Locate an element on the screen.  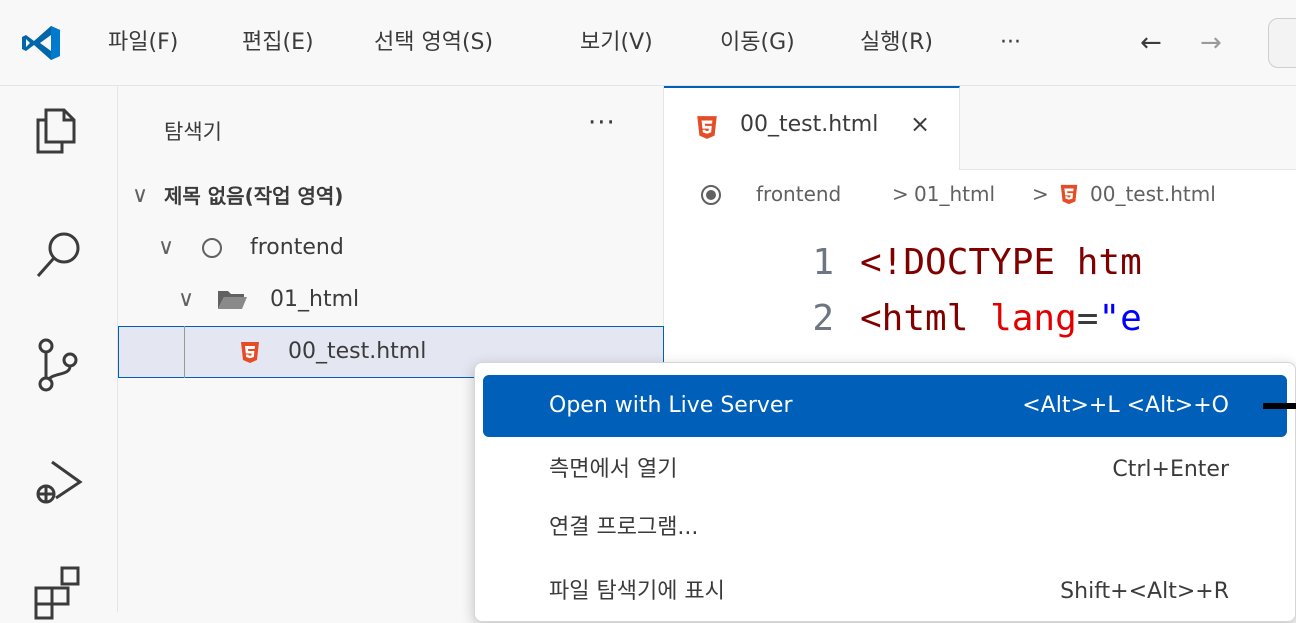
workspace-label: 제목 없음(작업 영역) is located at coordinates (254, 196).